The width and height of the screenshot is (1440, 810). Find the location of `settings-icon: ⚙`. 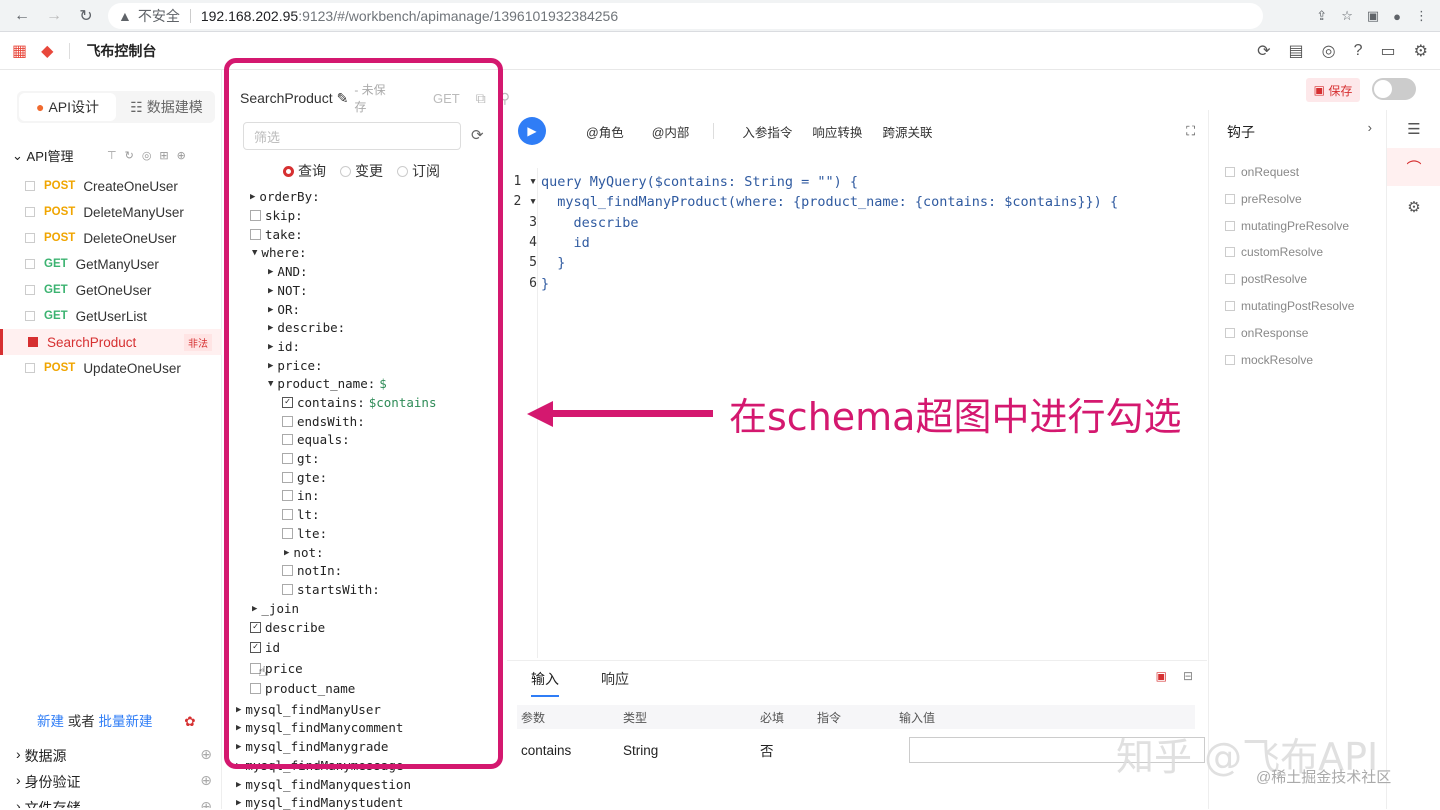

settings-icon: ⚙ is located at coordinates (1421, 51).